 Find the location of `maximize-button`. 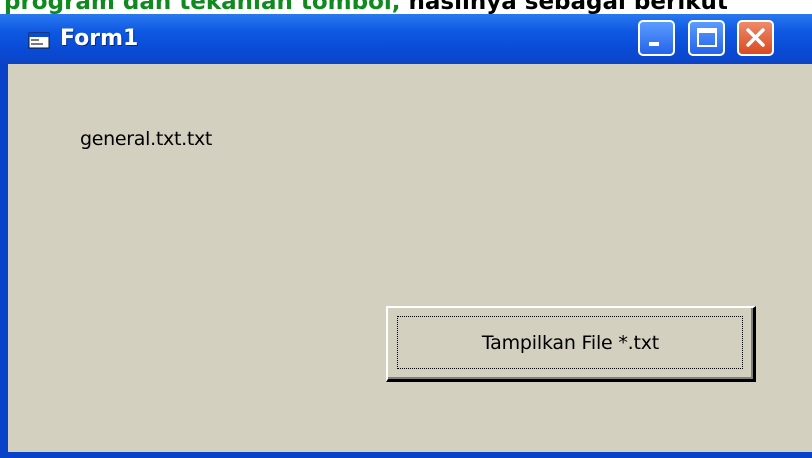

maximize-button is located at coordinates (706, 38).